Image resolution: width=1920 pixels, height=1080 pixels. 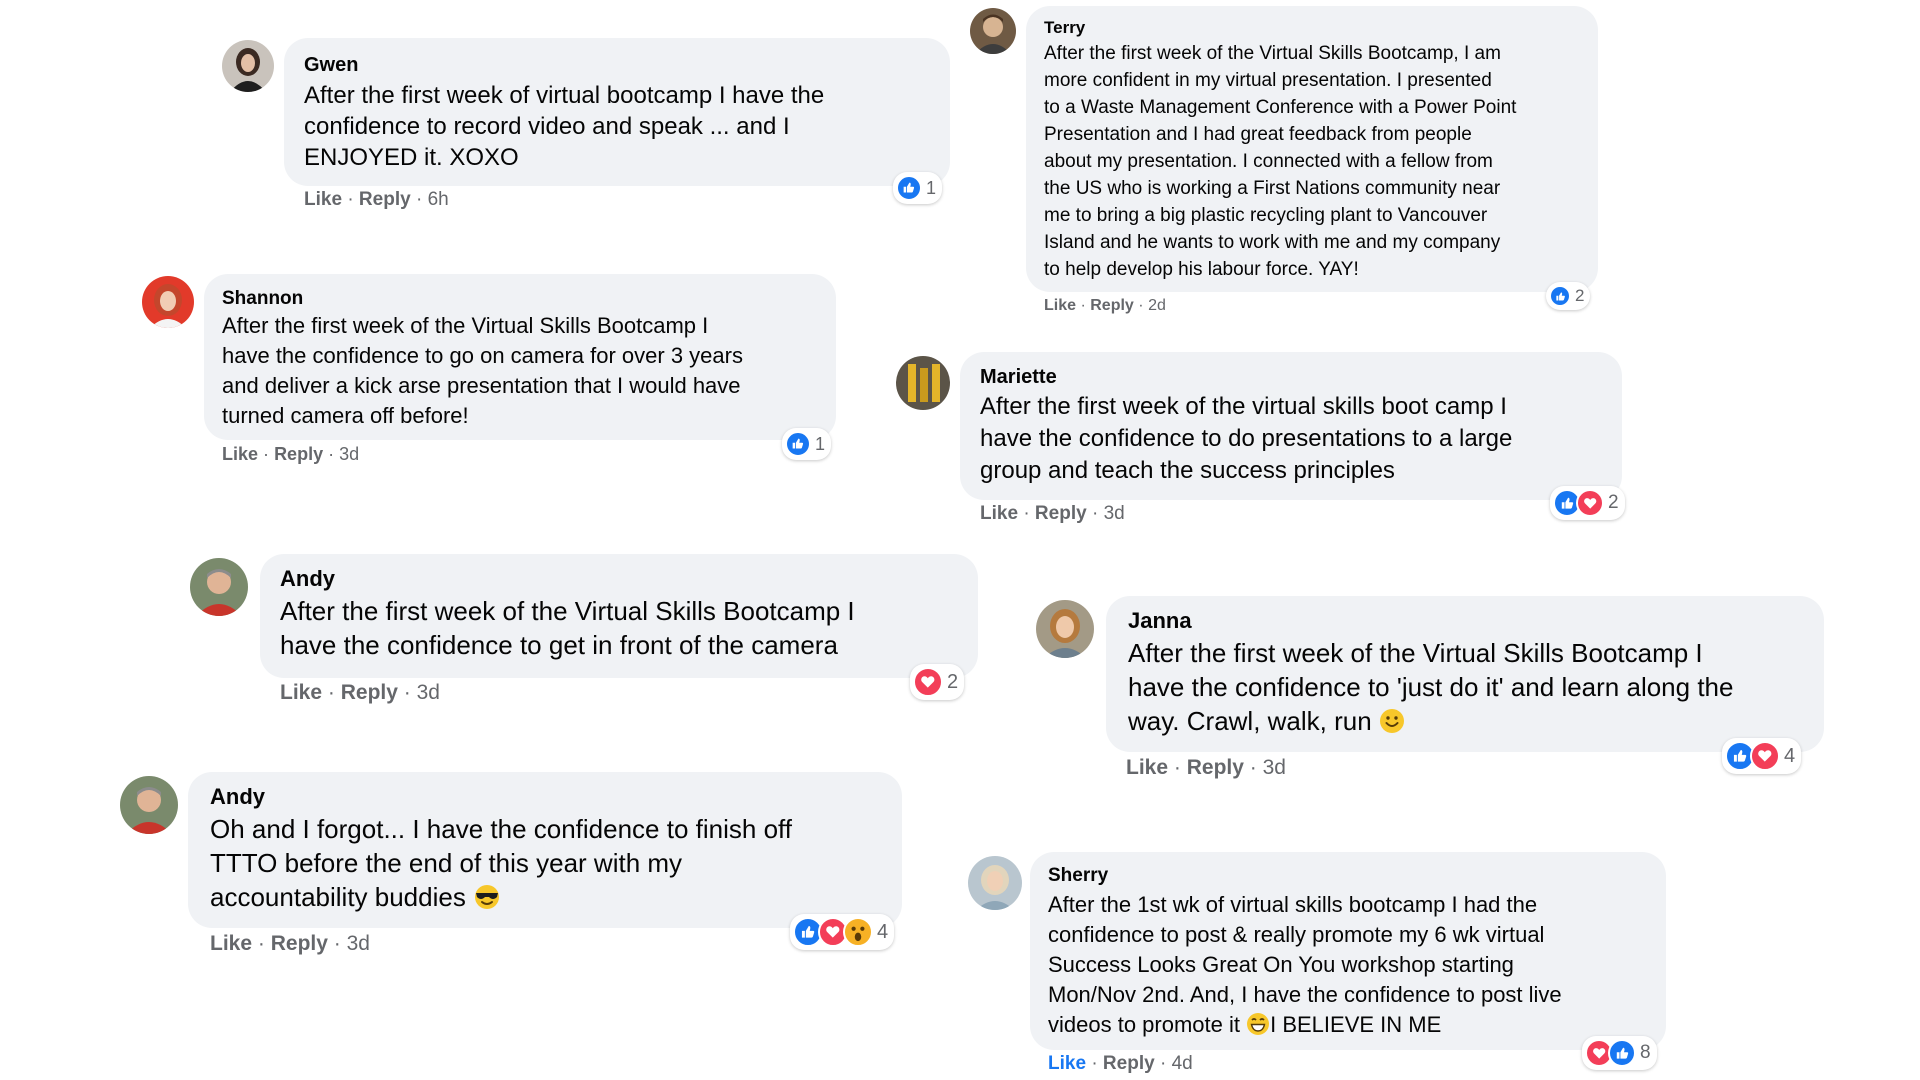 I want to click on commenter-name: Mariette, so click(x=1291, y=377).